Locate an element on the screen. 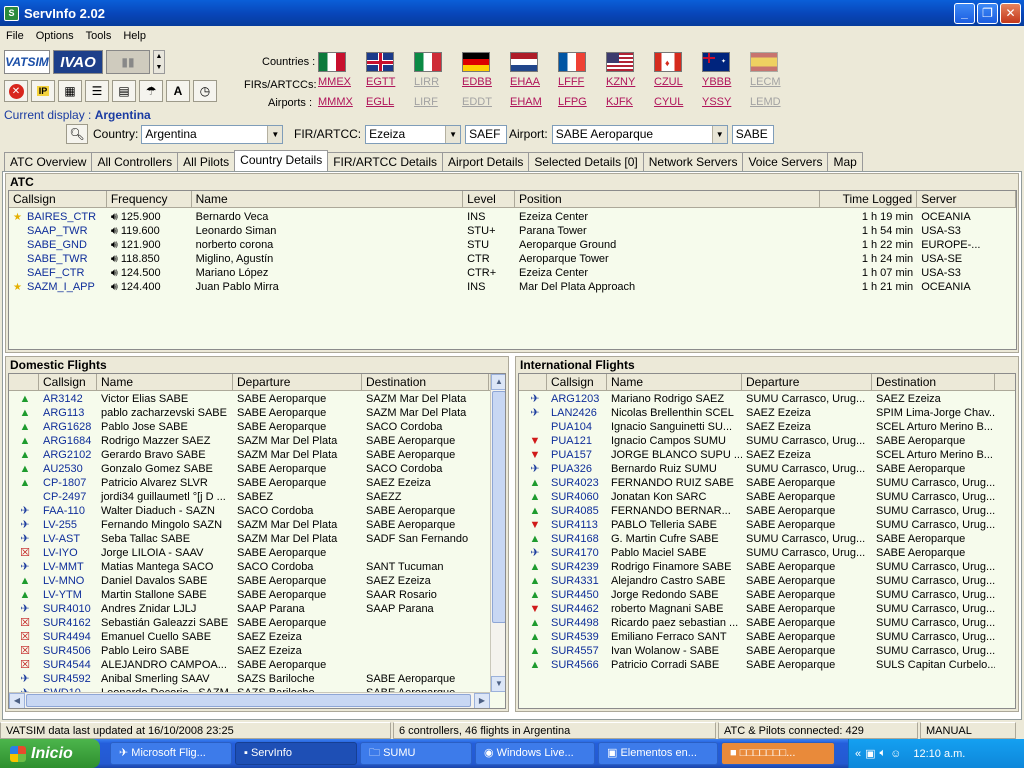 The height and width of the screenshot is (768, 1024). messenger-tray-icon: ☺ is located at coordinates (895, 754).